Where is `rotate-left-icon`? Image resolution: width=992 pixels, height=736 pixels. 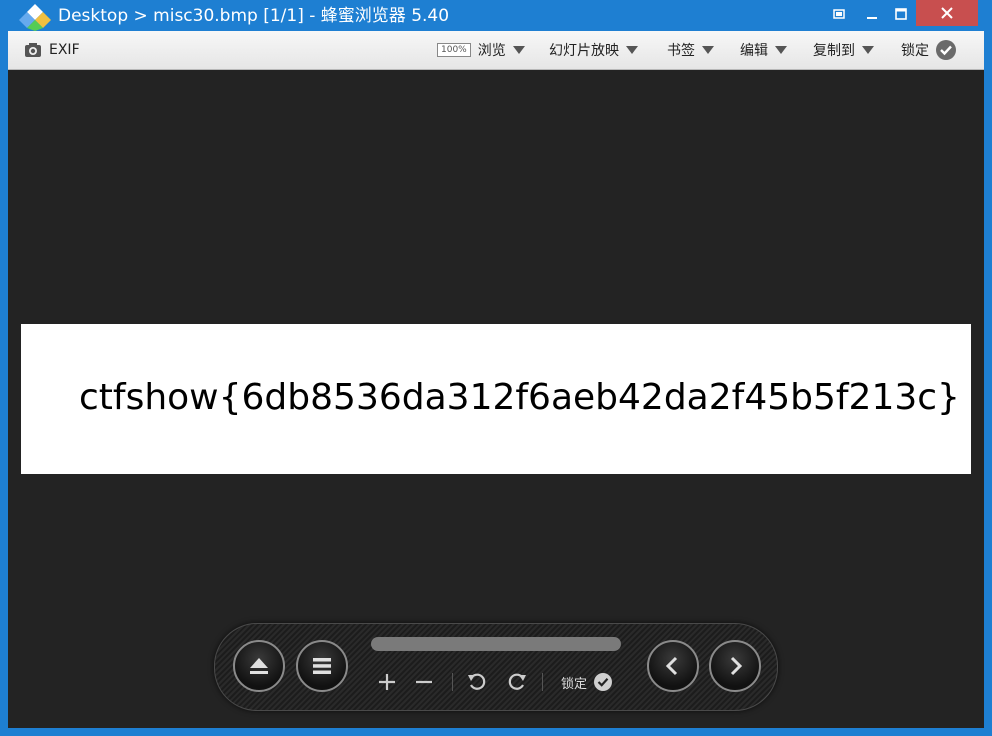 rotate-left-icon is located at coordinates (477, 681).